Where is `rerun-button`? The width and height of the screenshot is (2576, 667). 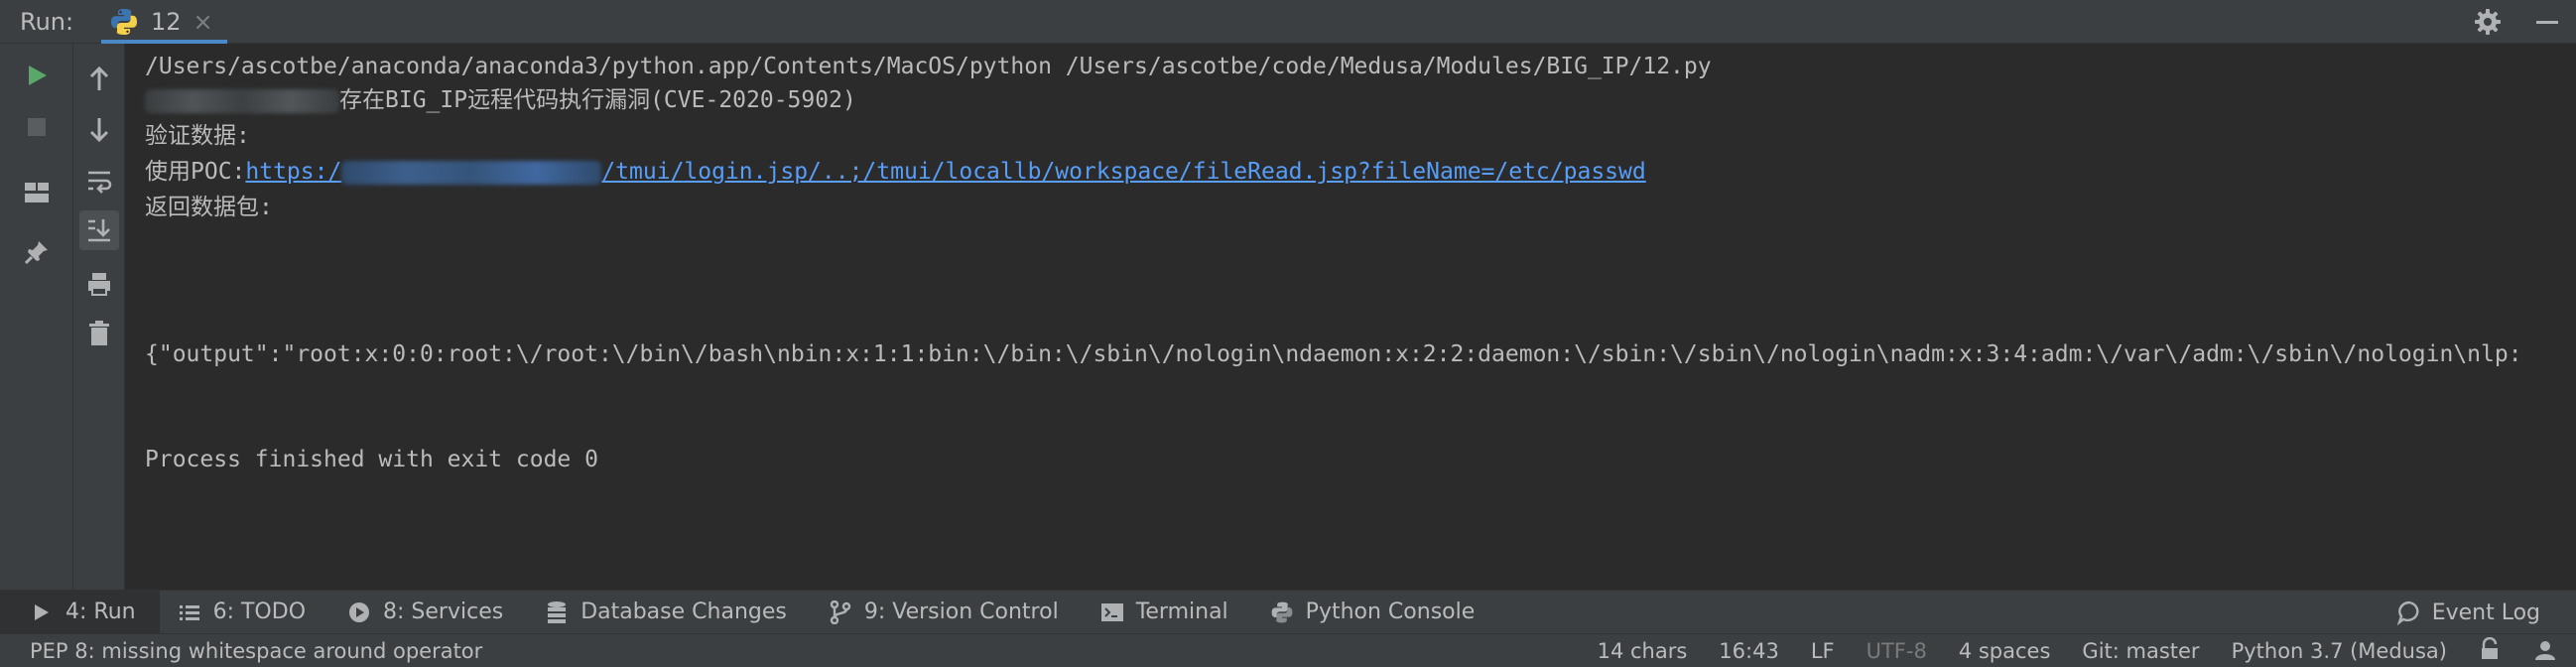 rerun-button is located at coordinates (37, 75).